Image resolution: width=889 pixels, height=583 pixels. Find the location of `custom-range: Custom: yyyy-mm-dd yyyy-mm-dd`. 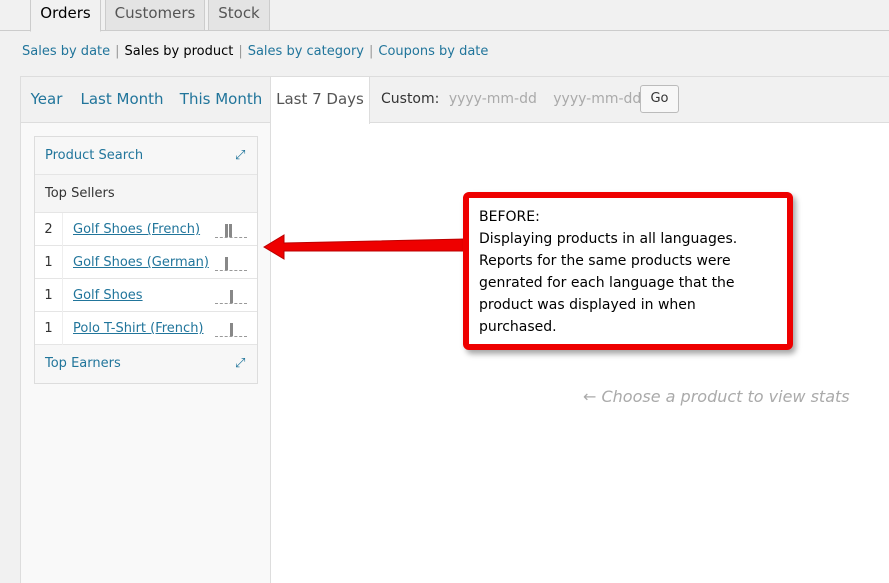

custom-range: Custom: yyyy-mm-dd yyyy-mm-dd is located at coordinates (514, 100).